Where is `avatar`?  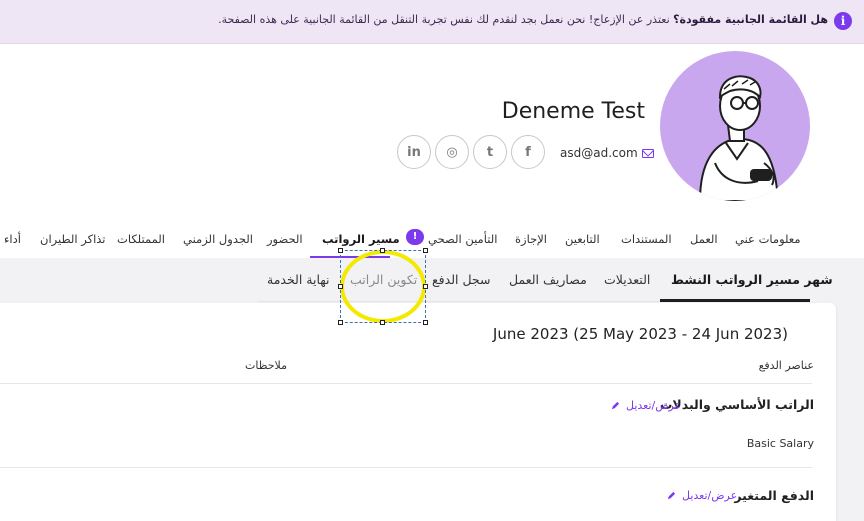
avatar is located at coordinates (735, 126).